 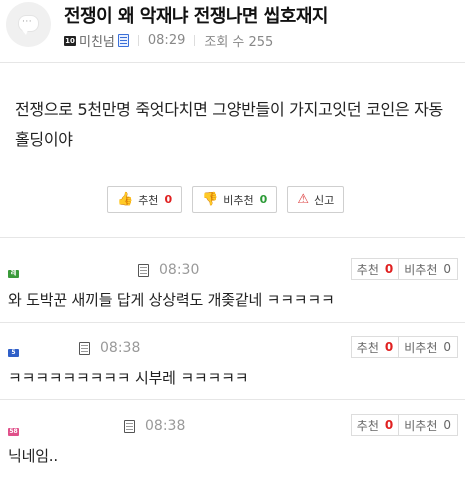 What do you see at coordinates (232, 366) in the screenshot?
I see `comment-item: 5 08:38 추천 0 비추천 0 ㅋㅋㅋㅋㅋㅋㅋㅋㅋ 시부레 ㅋㅋㅋㅋㅋ` at bounding box center [232, 366].